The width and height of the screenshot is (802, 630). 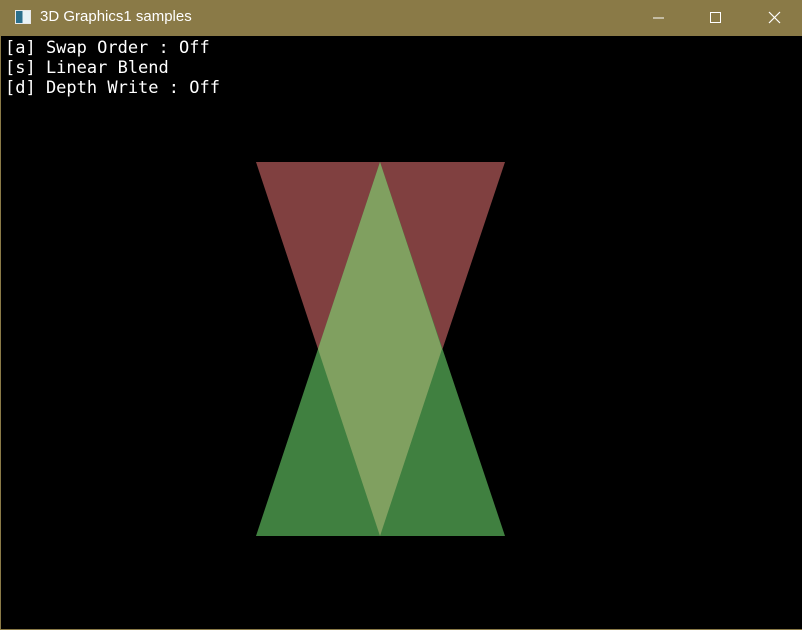 What do you see at coordinates (401, 18) in the screenshot?
I see `title-bar: 3D Graphics1 samples` at bounding box center [401, 18].